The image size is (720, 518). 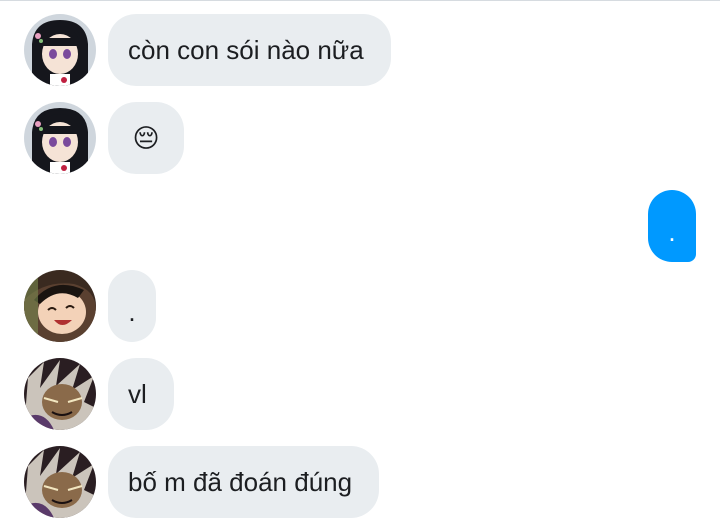 I want to click on message-bubble: 😔, so click(x=146, y=138).